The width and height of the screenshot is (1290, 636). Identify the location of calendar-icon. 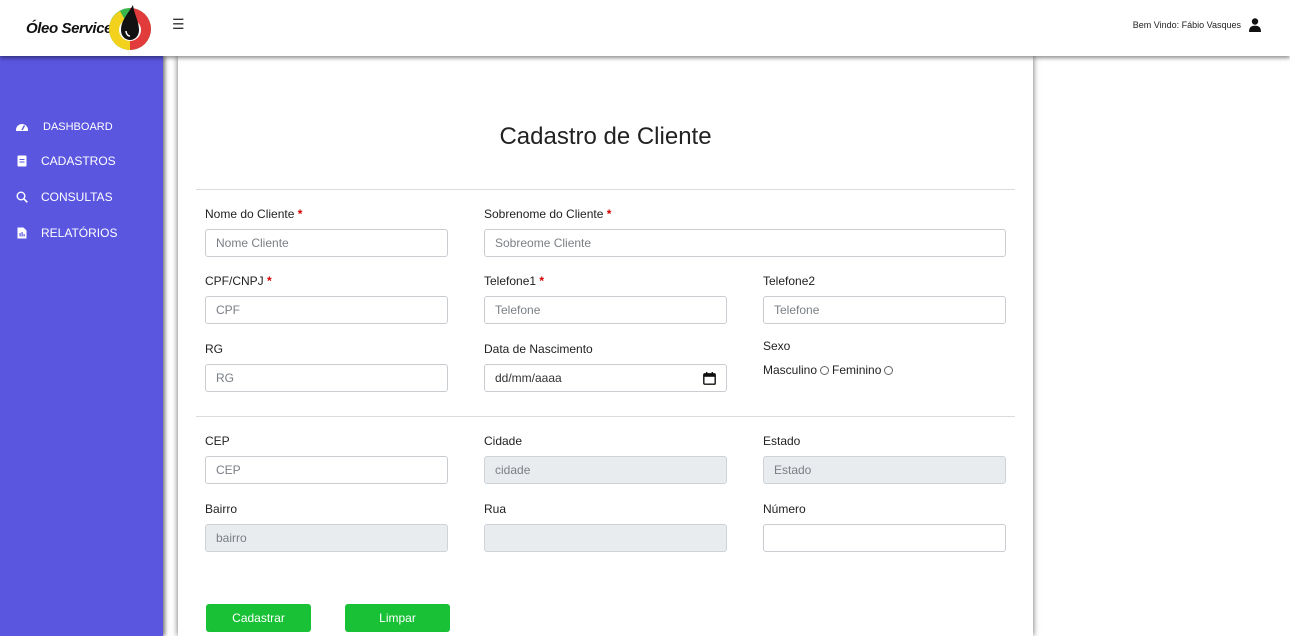
(709, 378).